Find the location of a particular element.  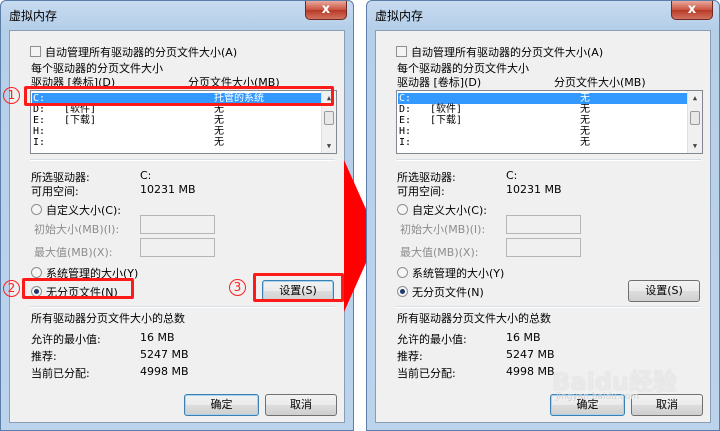

no-paging-radio is located at coordinates (402, 291).